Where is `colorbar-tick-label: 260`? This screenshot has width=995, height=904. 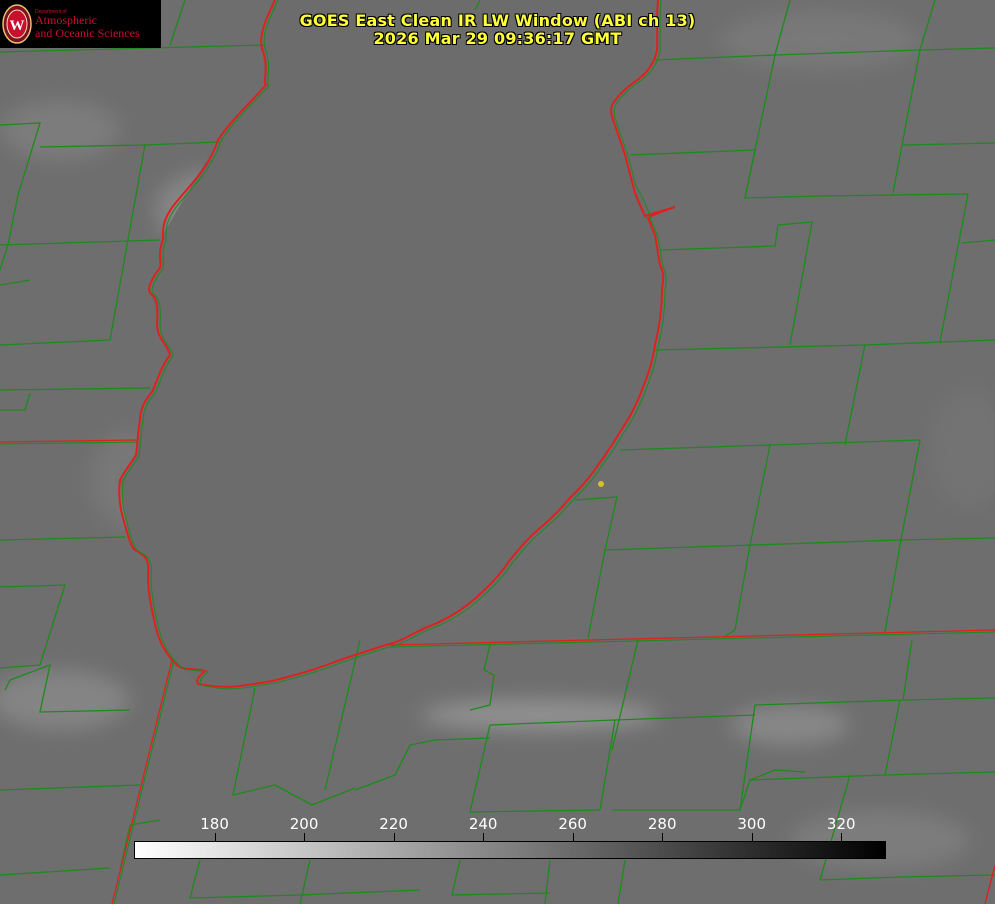
colorbar-tick-label: 260 is located at coordinates (572, 824).